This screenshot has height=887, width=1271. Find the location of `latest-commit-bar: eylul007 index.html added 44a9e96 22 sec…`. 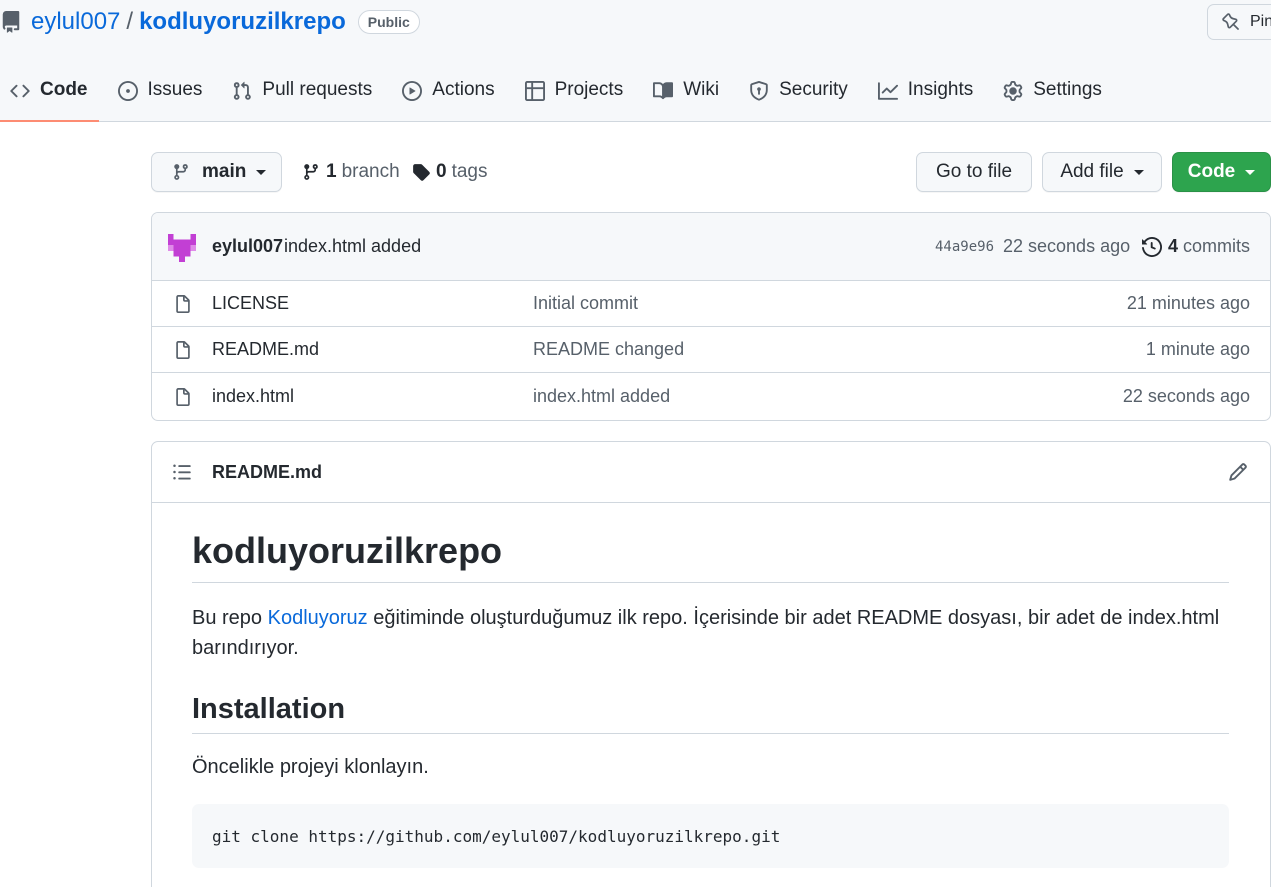

latest-commit-bar: eylul007 index.html added 44a9e96 22 sec… is located at coordinates (711, 247).